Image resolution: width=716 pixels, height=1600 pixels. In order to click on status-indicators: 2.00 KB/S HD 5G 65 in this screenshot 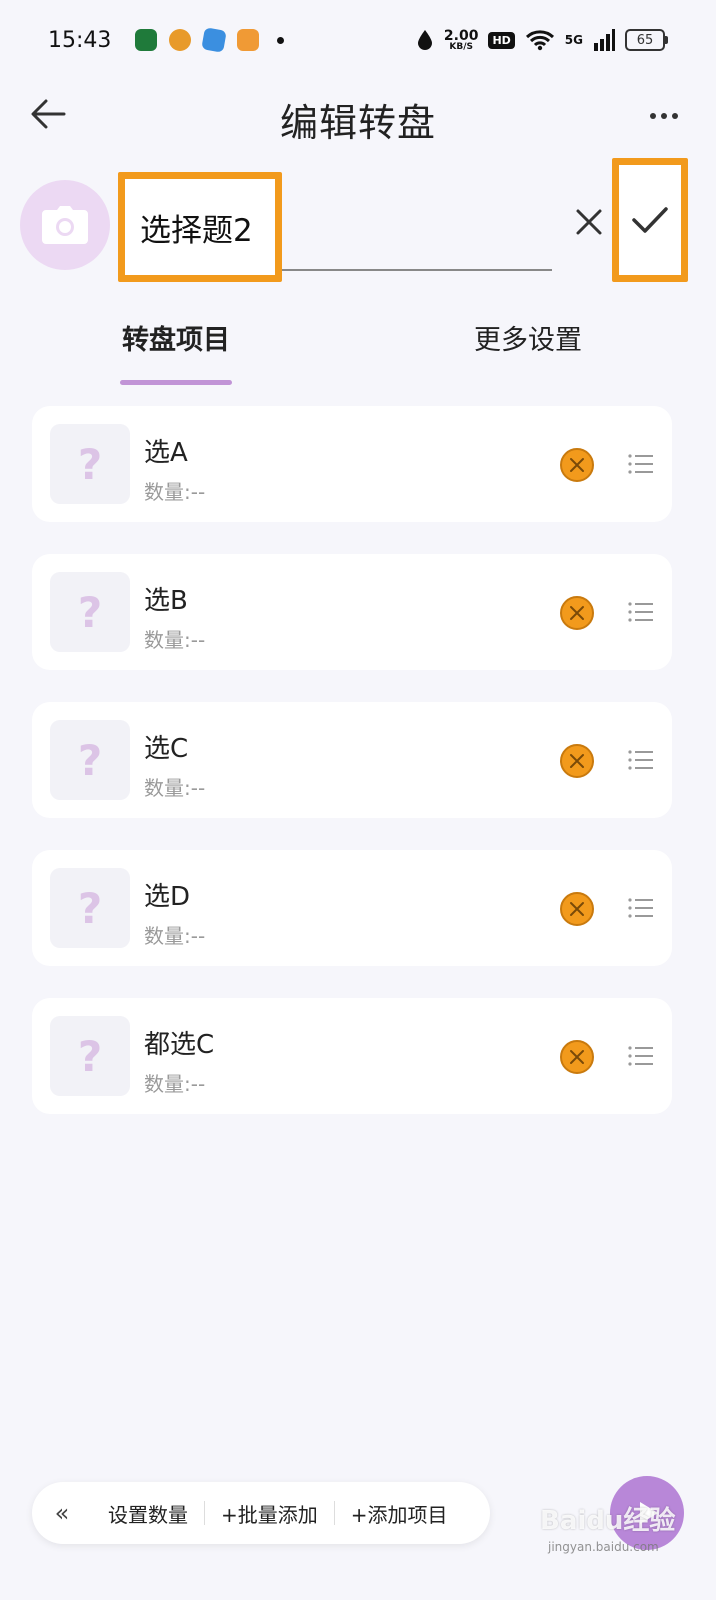, I will do `click(542, 40)`.